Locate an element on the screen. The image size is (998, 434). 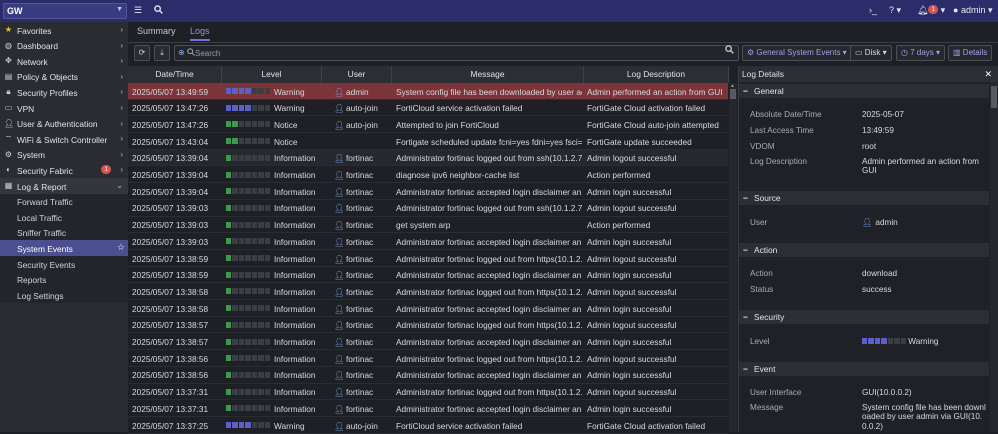
section-general: − General is located at coordinates (864, 91).